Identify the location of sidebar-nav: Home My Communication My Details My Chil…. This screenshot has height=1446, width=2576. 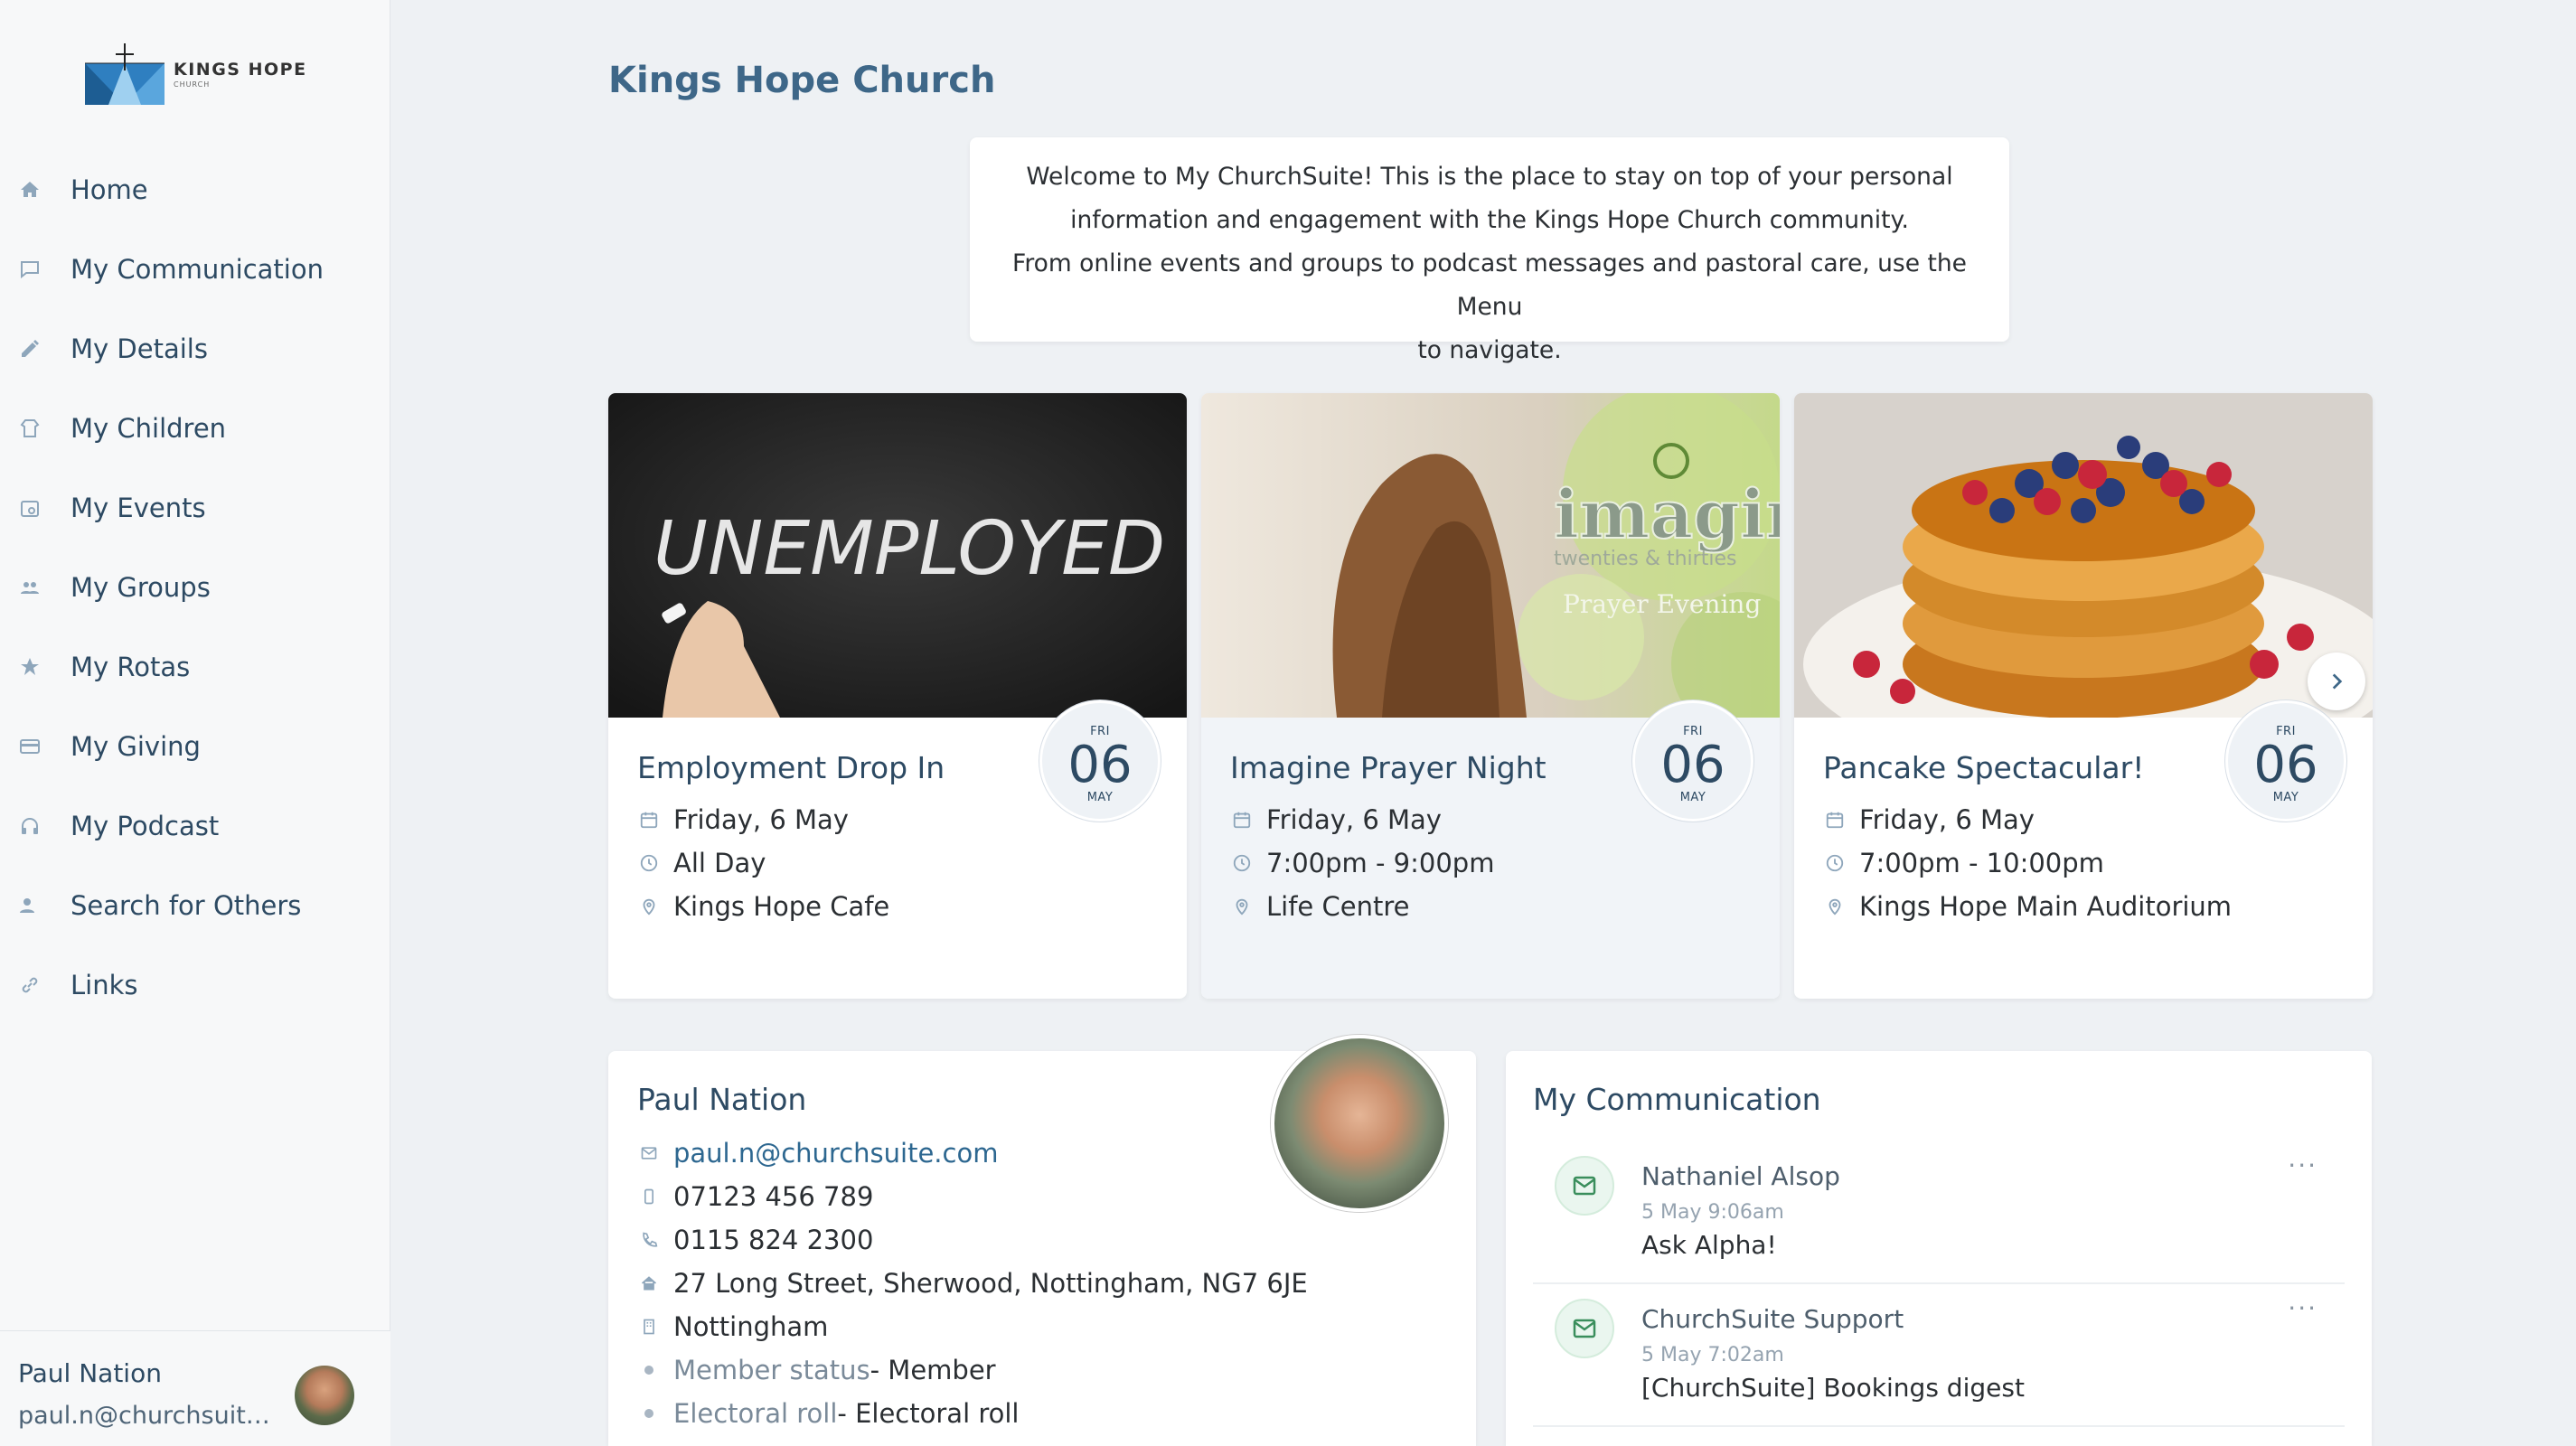
(195, 587).